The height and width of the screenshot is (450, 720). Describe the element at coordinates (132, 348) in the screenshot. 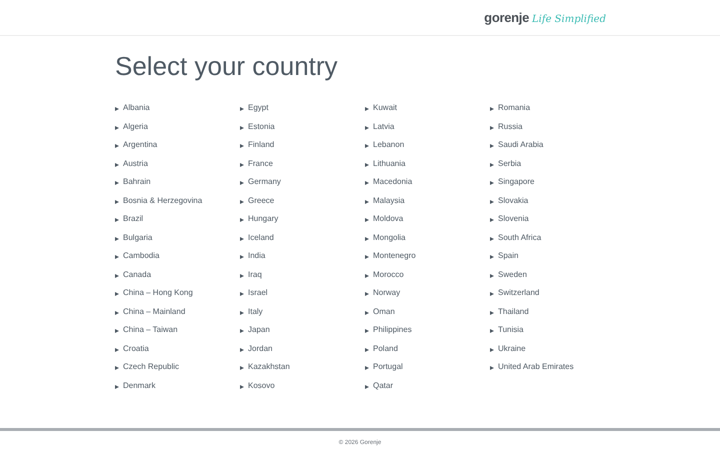

I see `country-link: Croatia` at that location.